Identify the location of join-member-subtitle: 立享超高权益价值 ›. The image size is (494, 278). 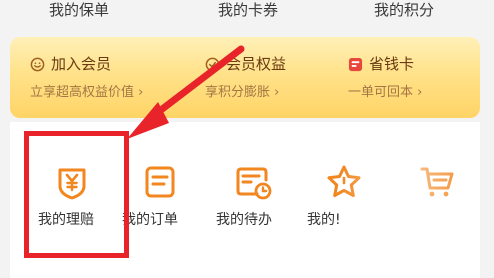
(87, 92).